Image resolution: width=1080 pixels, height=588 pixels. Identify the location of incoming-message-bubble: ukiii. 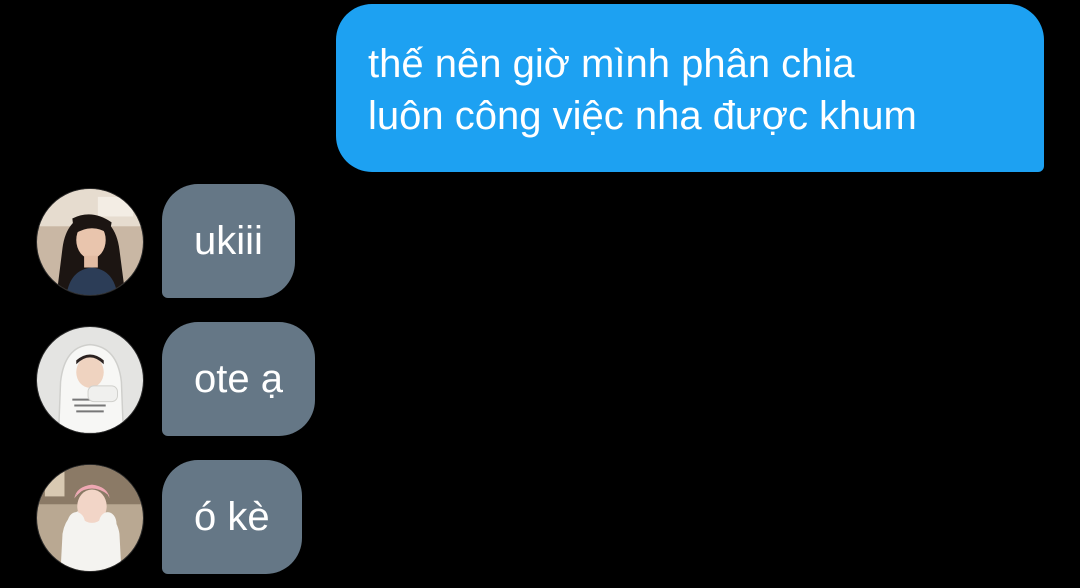
(228, 241).